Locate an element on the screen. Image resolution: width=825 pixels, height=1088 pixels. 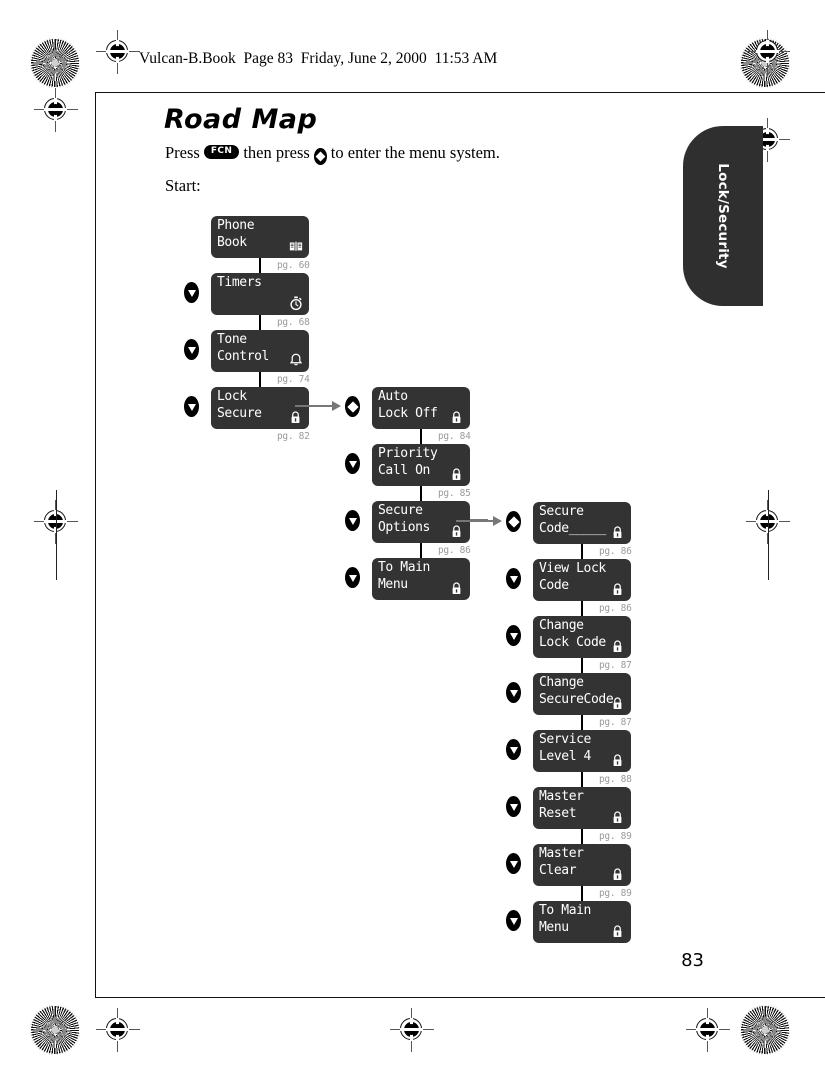
bell-icon is located at coordinates (296, 360).